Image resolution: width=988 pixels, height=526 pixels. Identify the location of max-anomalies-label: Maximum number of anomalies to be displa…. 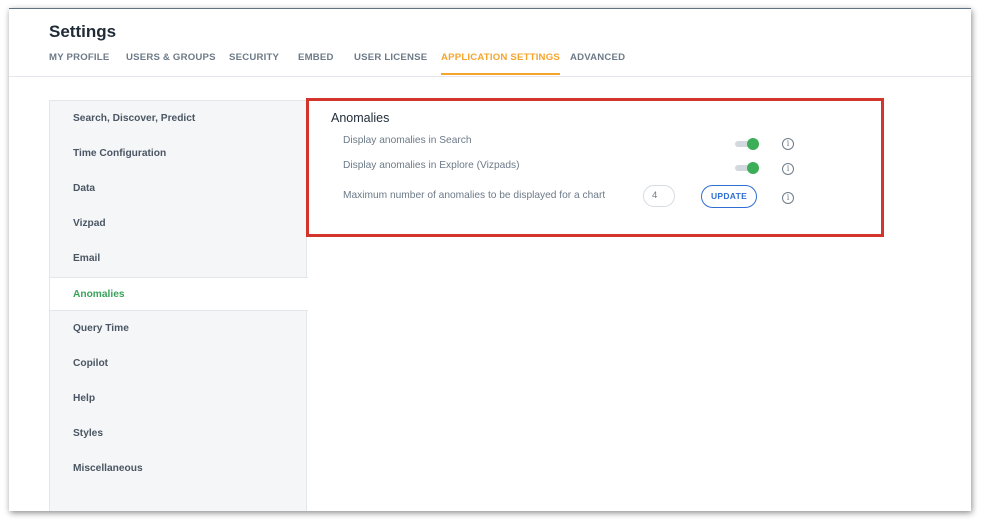
(474, 195).